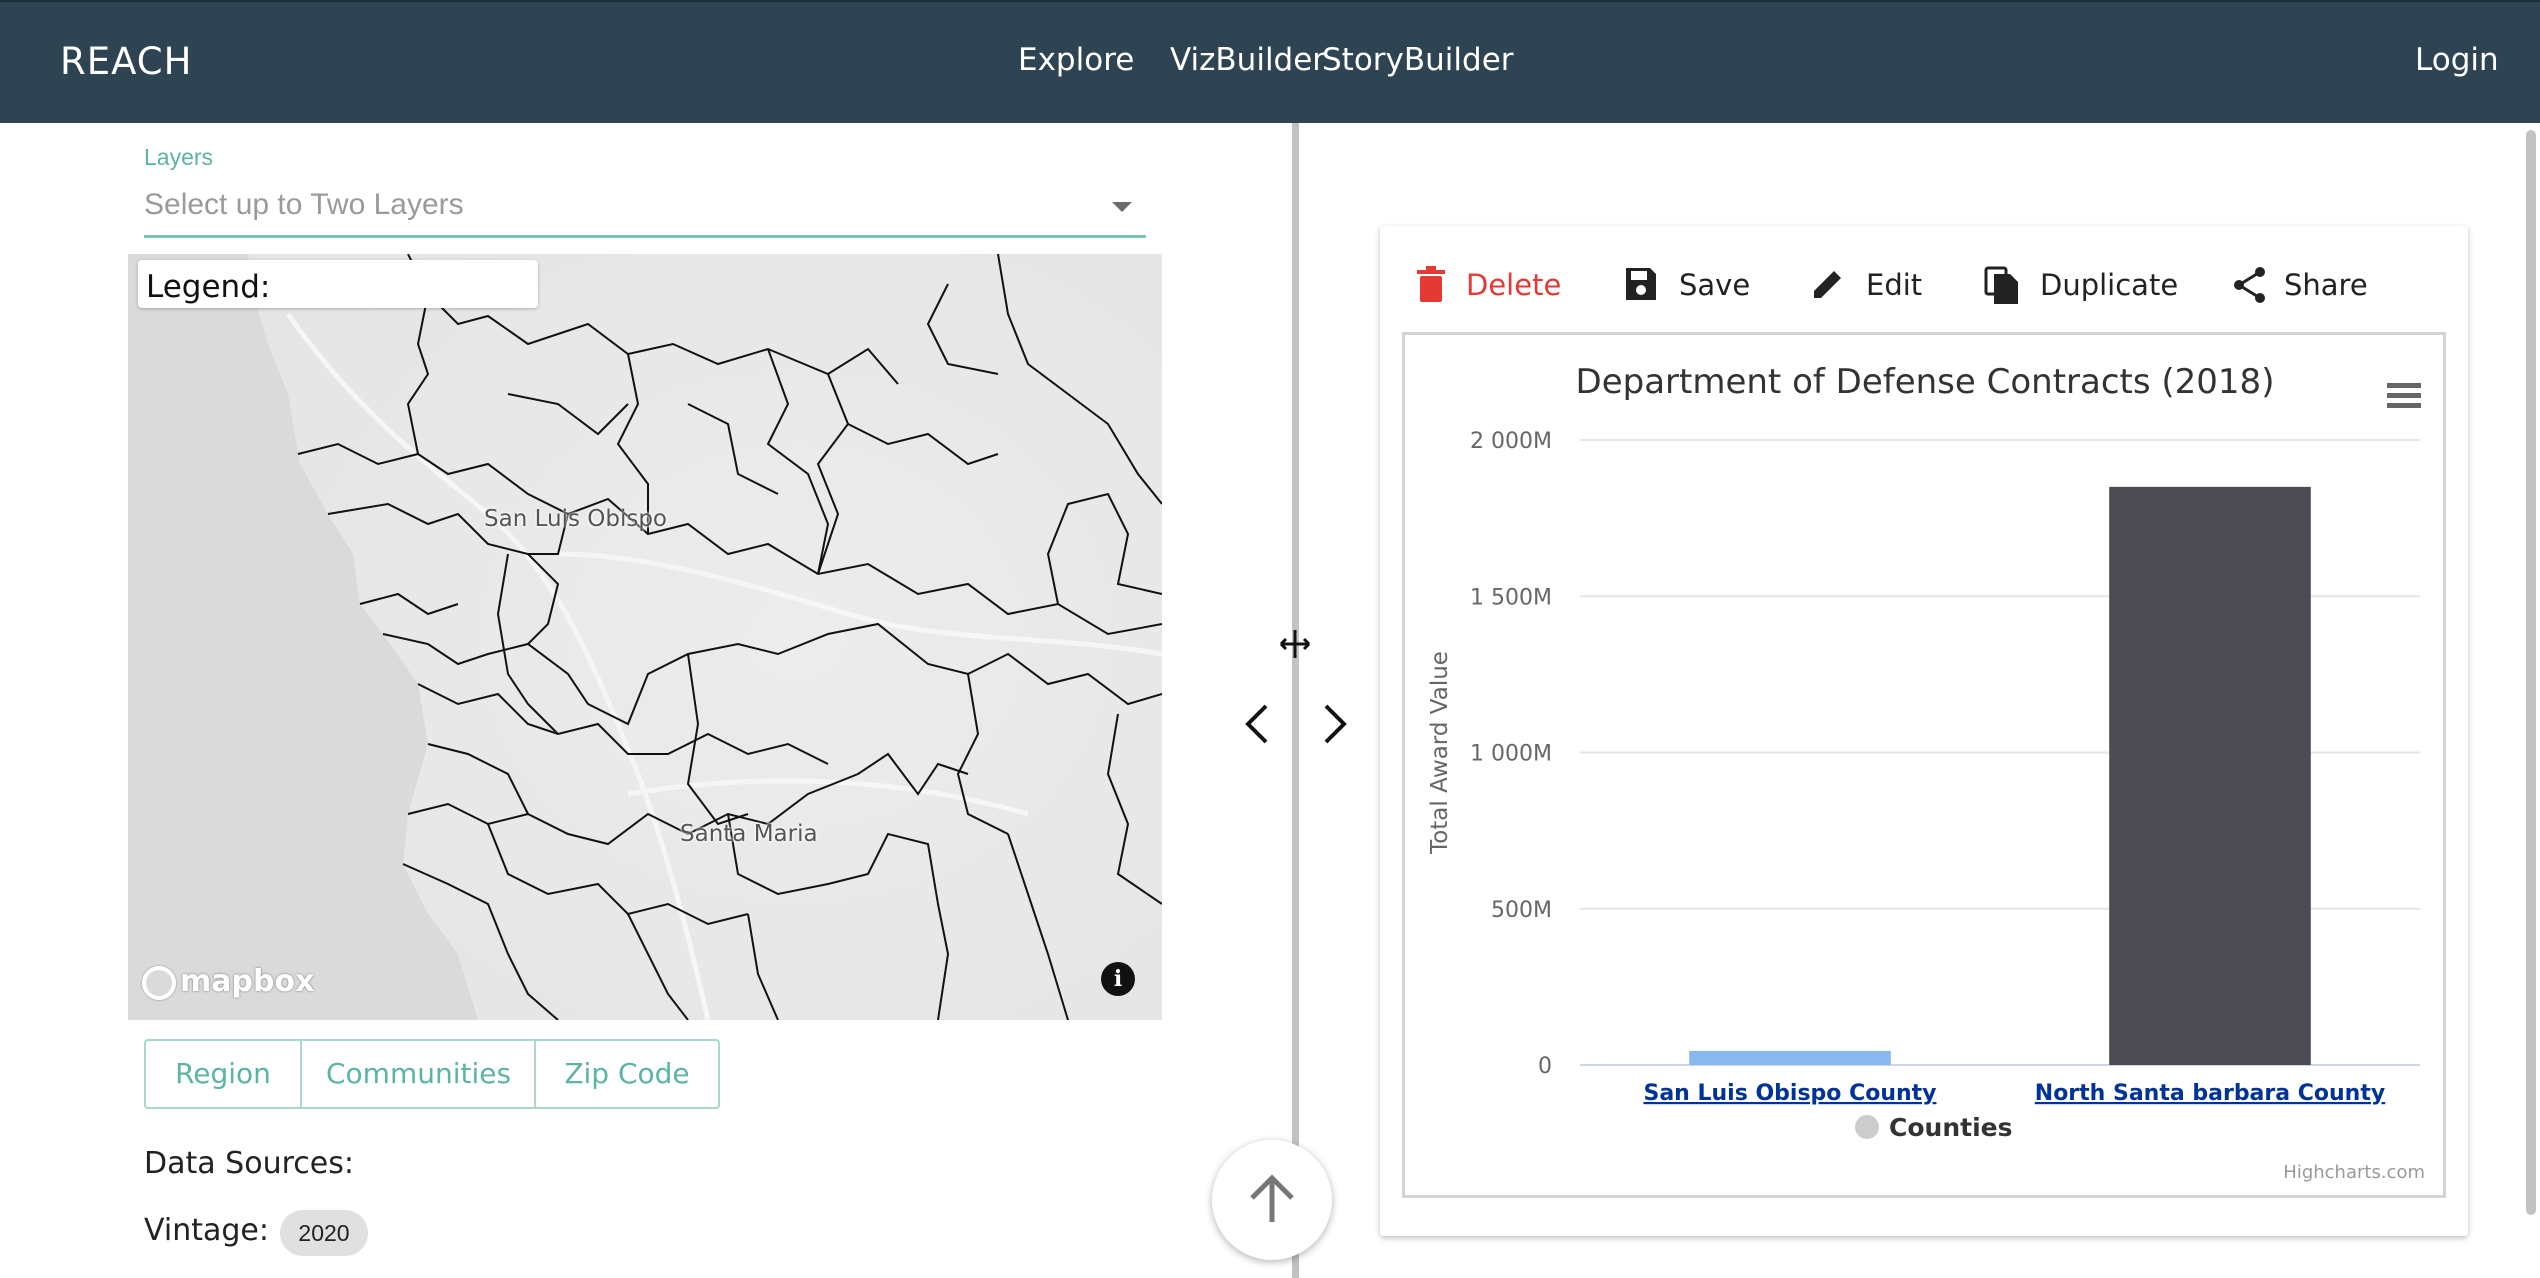 This screenshot has height=1278, width=2540. What do you see at coordinates (627, 1074) in the screenshot?
I see `tab-zip-code: Zip Code` at bounding box center [627, 1074].